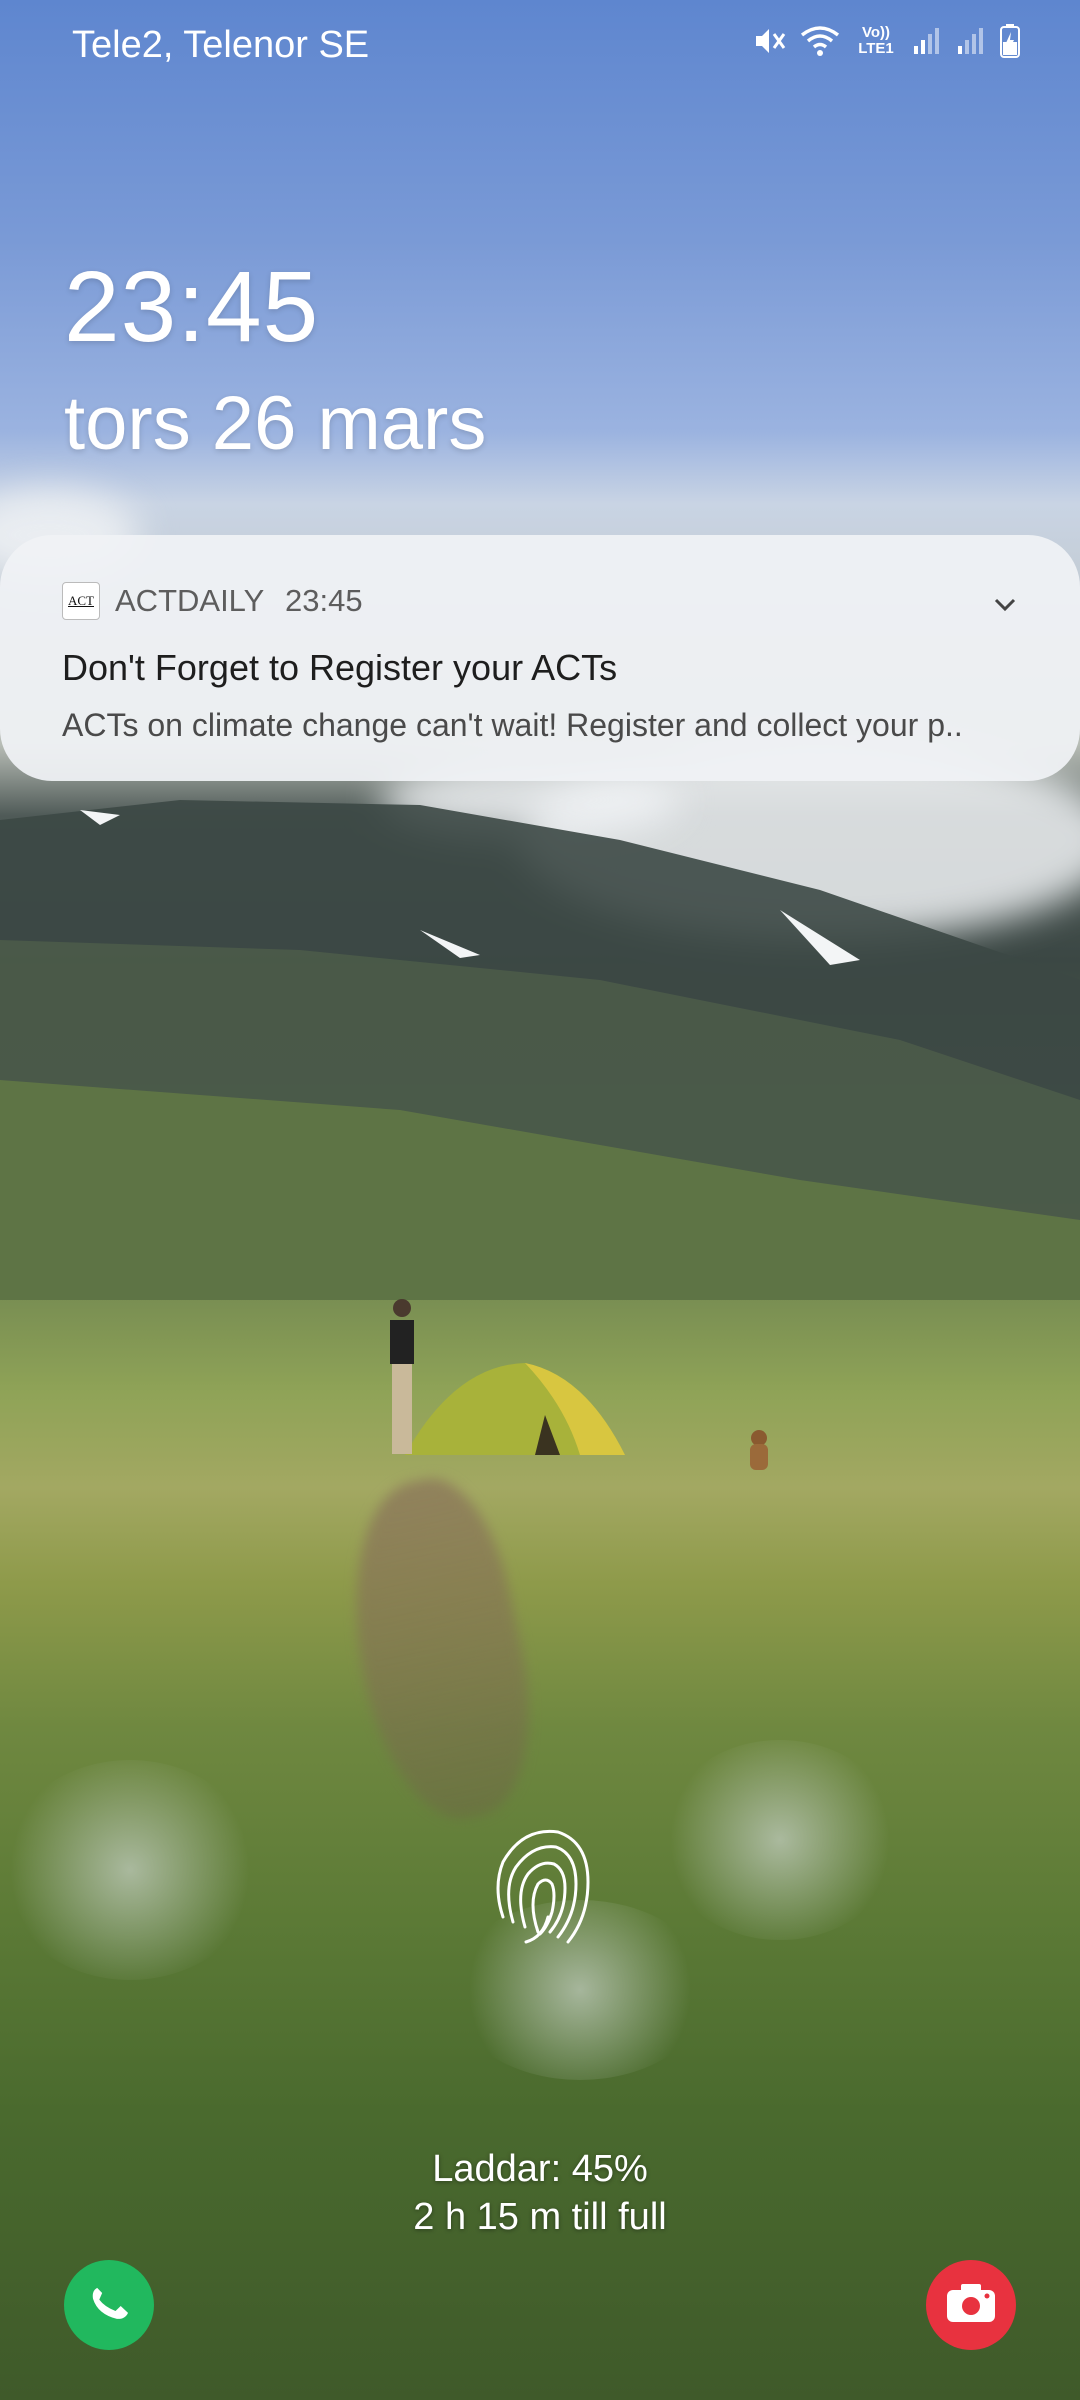  I want to click on lock-clock: 23:45, so click(192, 307).